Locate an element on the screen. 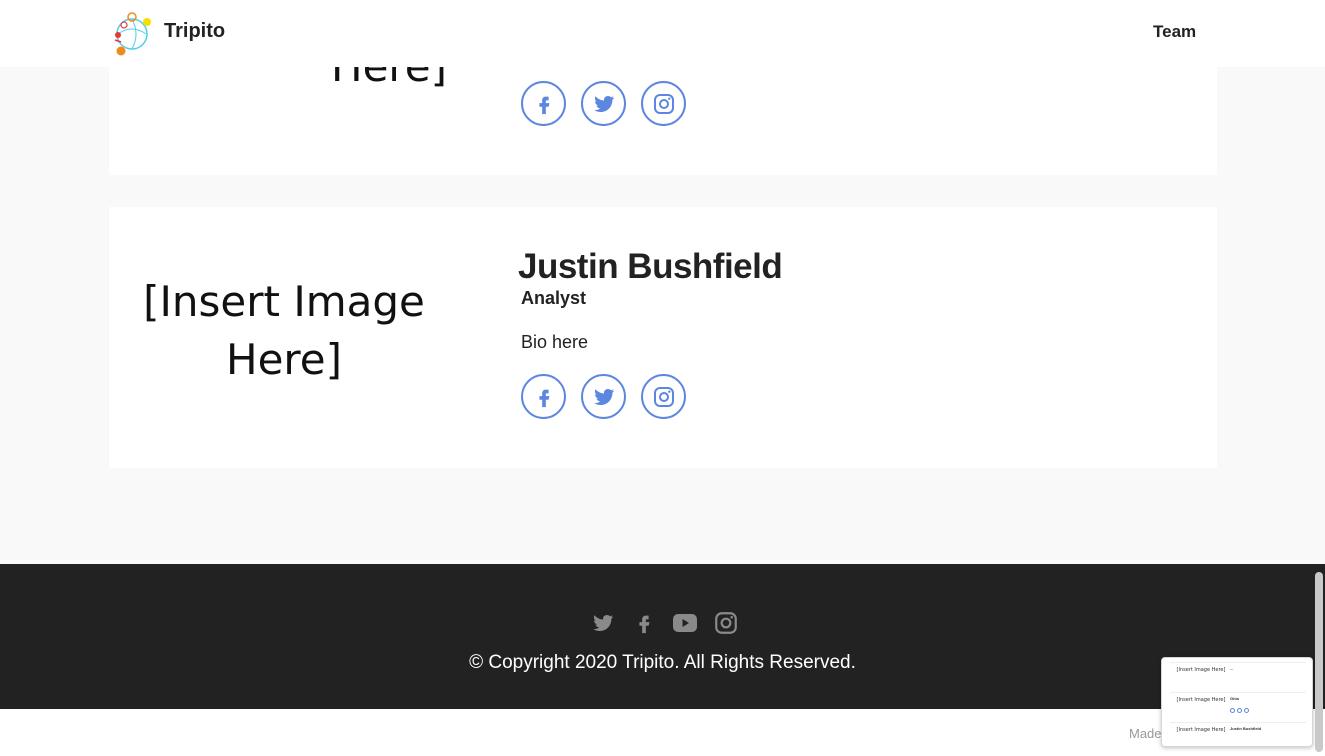 The width and height of the screenshot is (1325, 756). footer-instagram-link is located at coordinates (726, 623).